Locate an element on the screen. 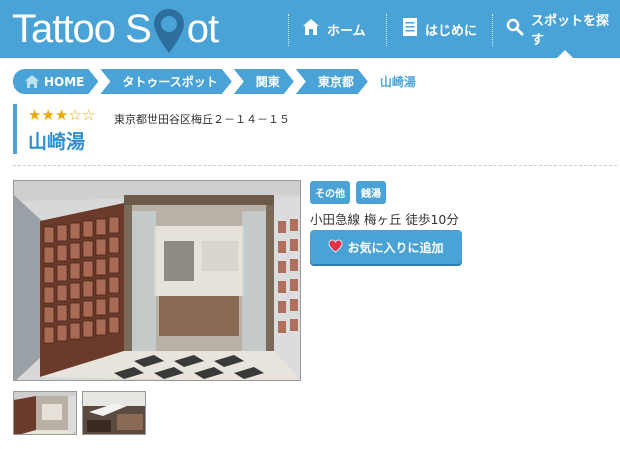 Image resolution: width=620 pixels, height=449 pixels. site-logo: Tattoo S ot is located at coordinates (115, 29).